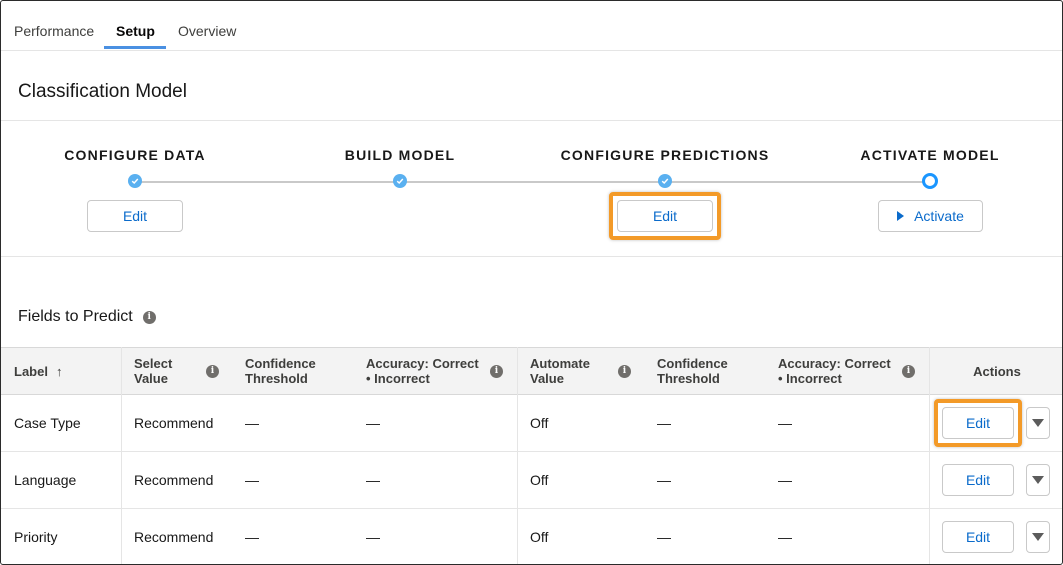  I want to click on tab-overview: Overview, so click(207, 31).